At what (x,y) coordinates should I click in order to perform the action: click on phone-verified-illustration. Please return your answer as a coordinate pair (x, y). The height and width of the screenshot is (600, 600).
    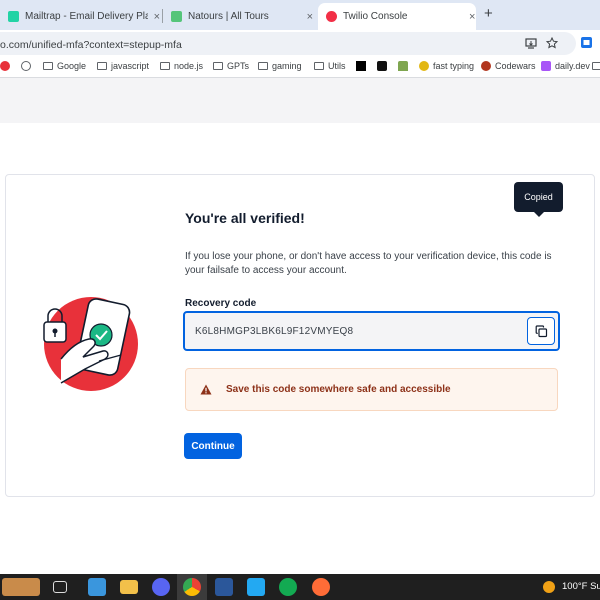
    Looking at the image, I should click on (90, 344).